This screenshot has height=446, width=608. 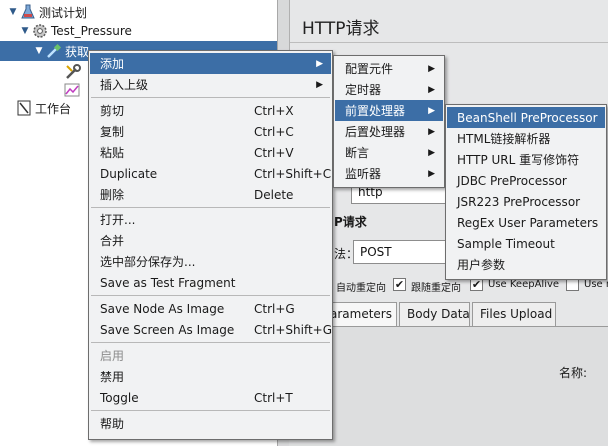 What do you see at coordinates (449, 42) in the screenshot?
I see `title-divider` at bounding box center [449, 42].